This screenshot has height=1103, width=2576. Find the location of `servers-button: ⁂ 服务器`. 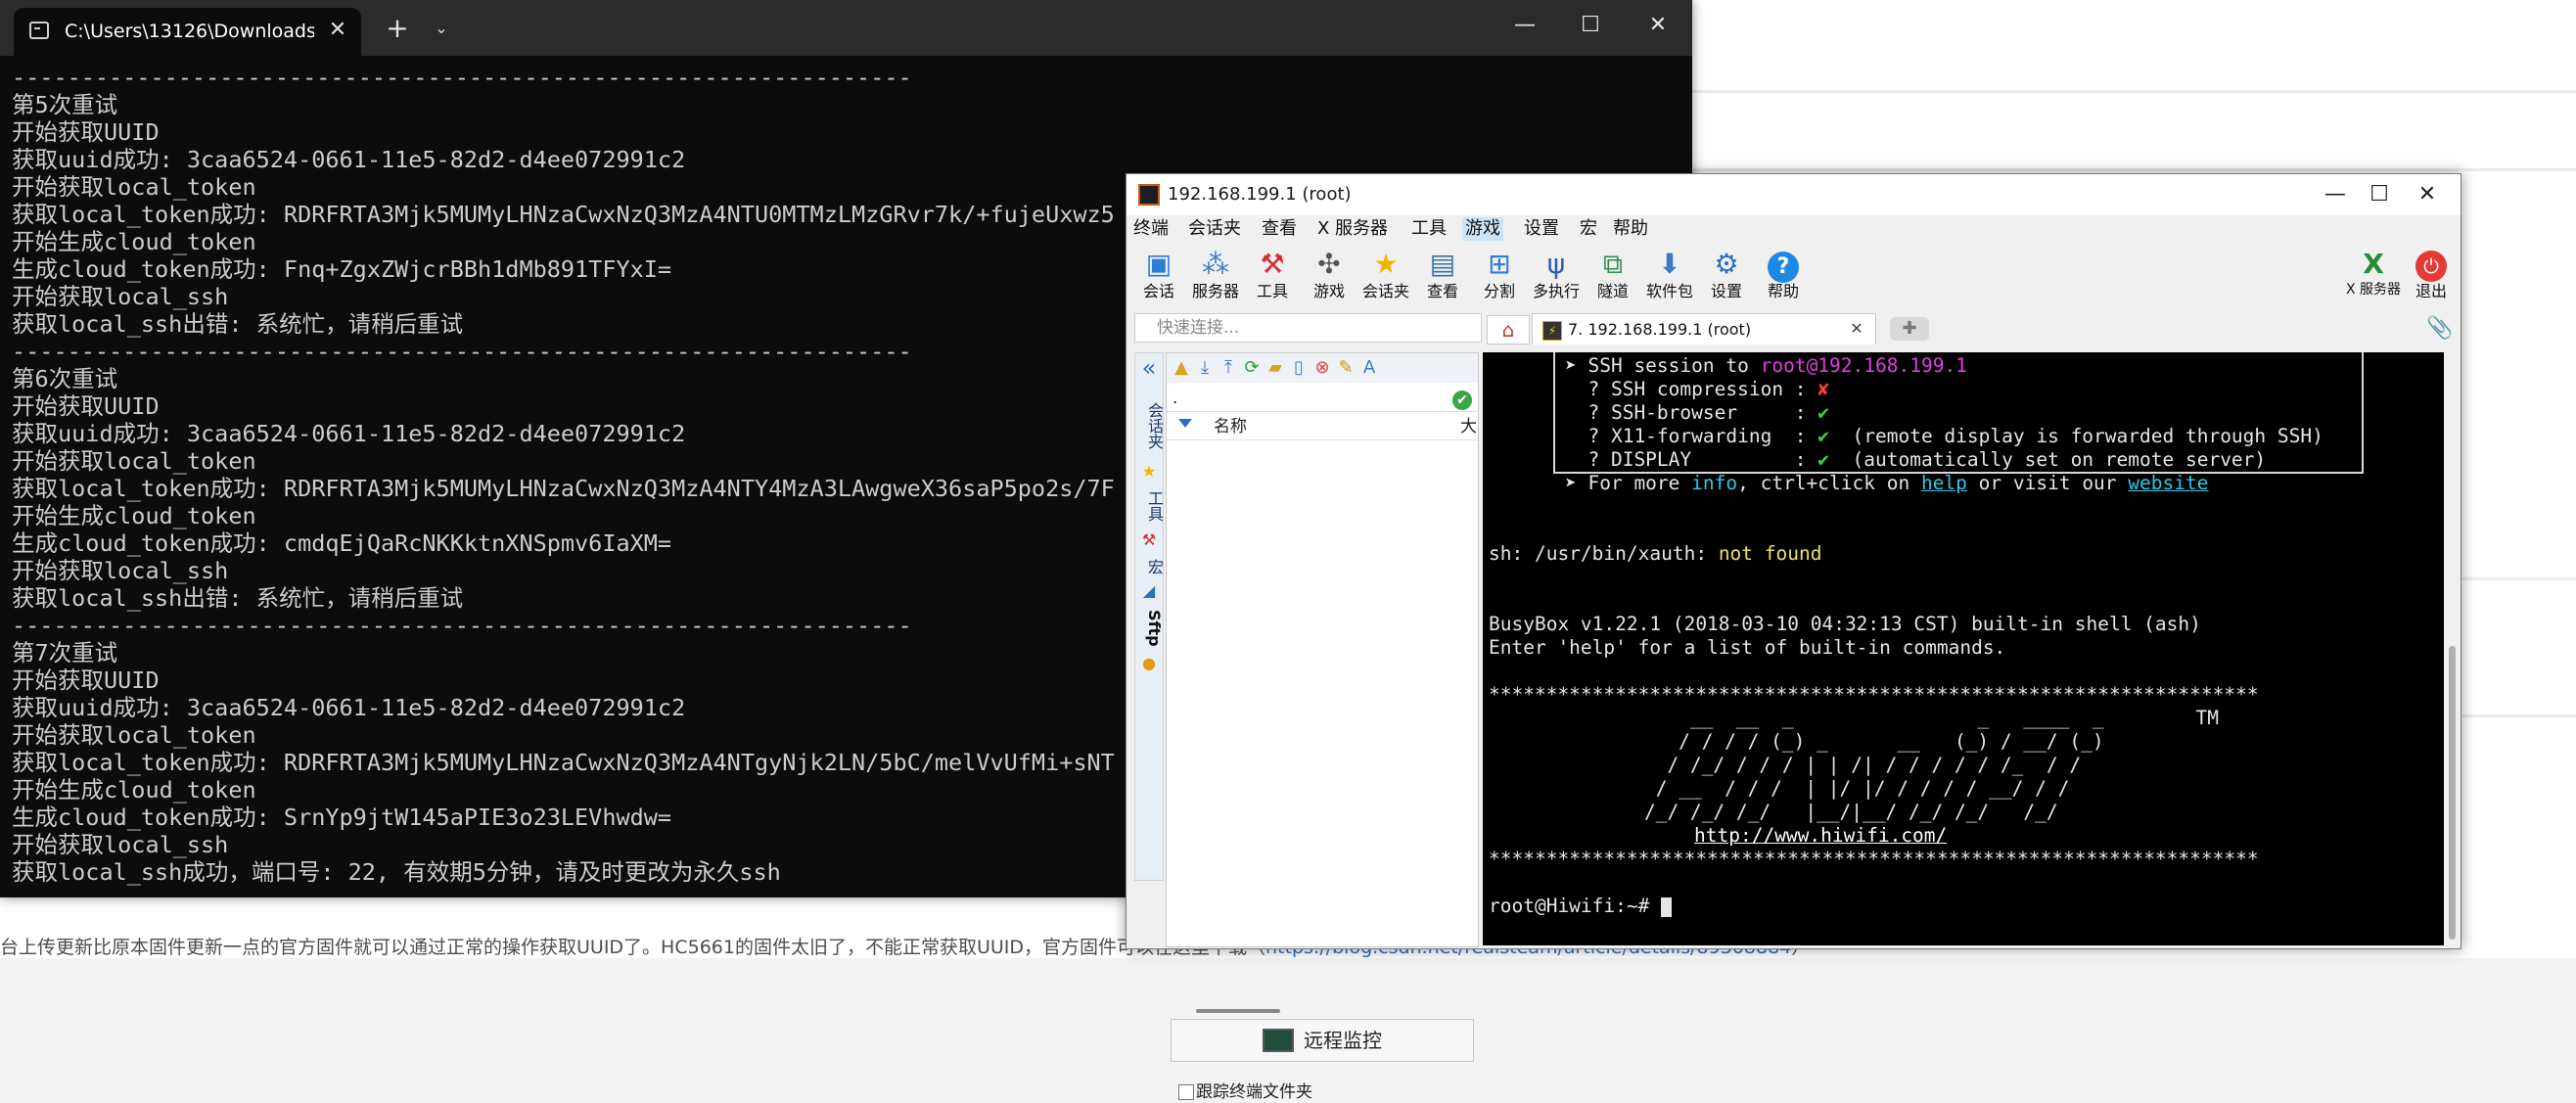

servers-button: ⁂ 服务器 is located at coordinates (1216, 277).